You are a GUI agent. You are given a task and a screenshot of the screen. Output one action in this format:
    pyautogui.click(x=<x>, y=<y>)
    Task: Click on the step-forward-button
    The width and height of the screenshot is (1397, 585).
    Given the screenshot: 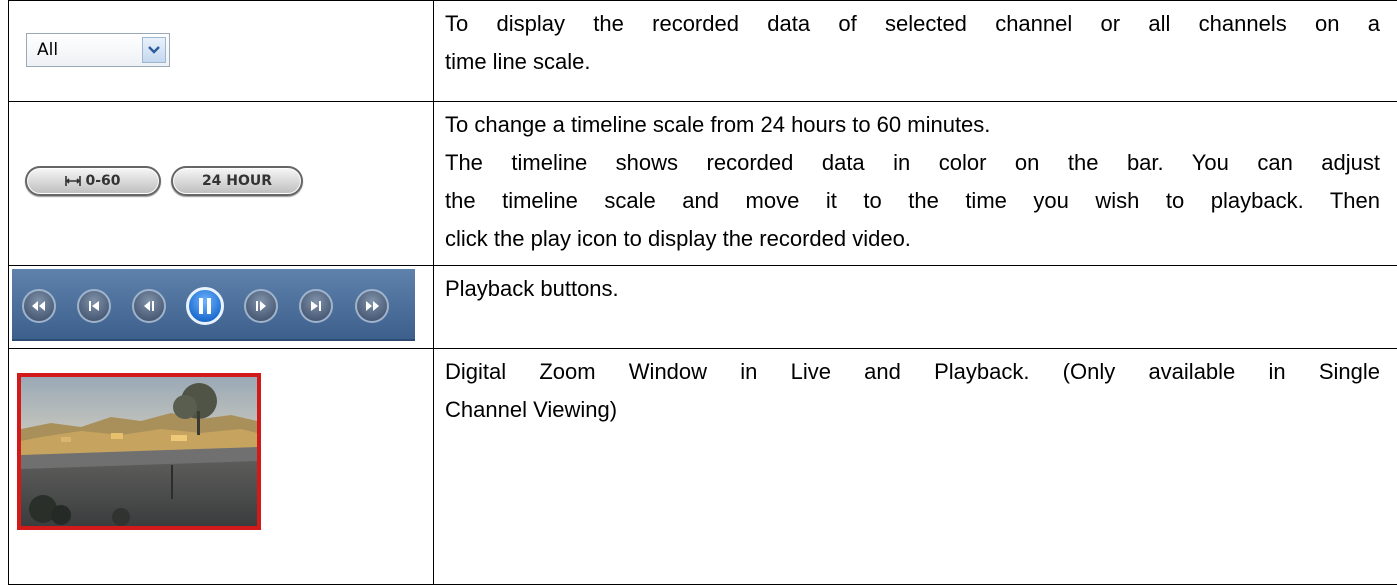 What is the action you would take?
    pyautogui.click(x=261, y=306)
    